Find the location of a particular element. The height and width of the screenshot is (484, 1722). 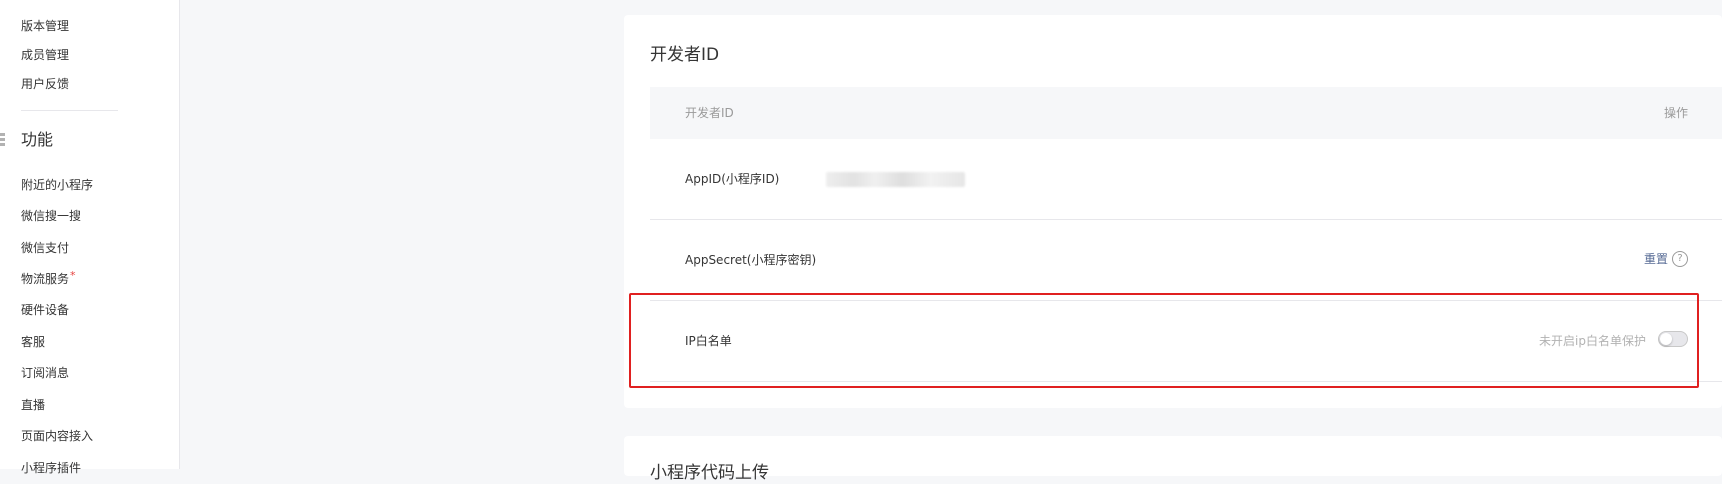

card-title: 开发者ID is located at coordinates (685, 55).